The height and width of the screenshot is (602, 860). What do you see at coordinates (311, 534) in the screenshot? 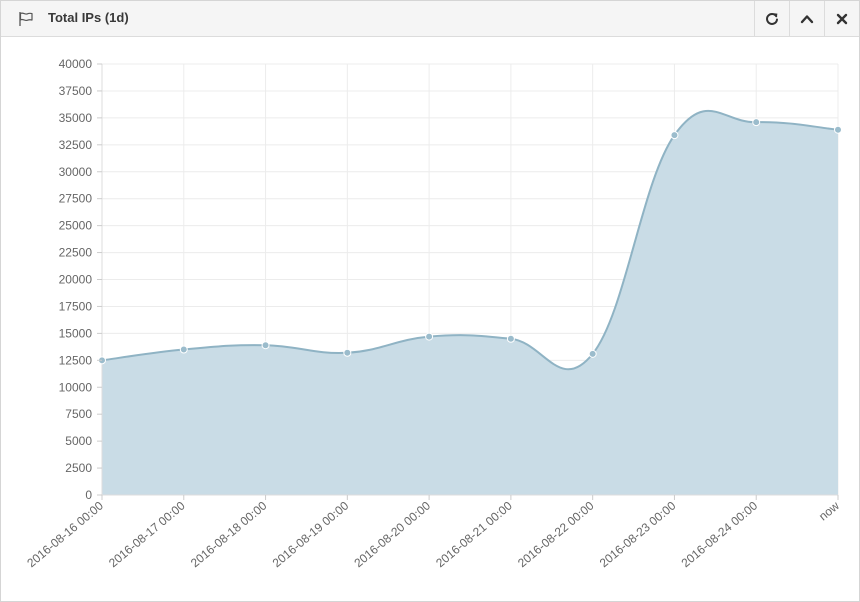
I see `x-tick-label: 2016-08-19 00:00` at bounding box center [311, 534].